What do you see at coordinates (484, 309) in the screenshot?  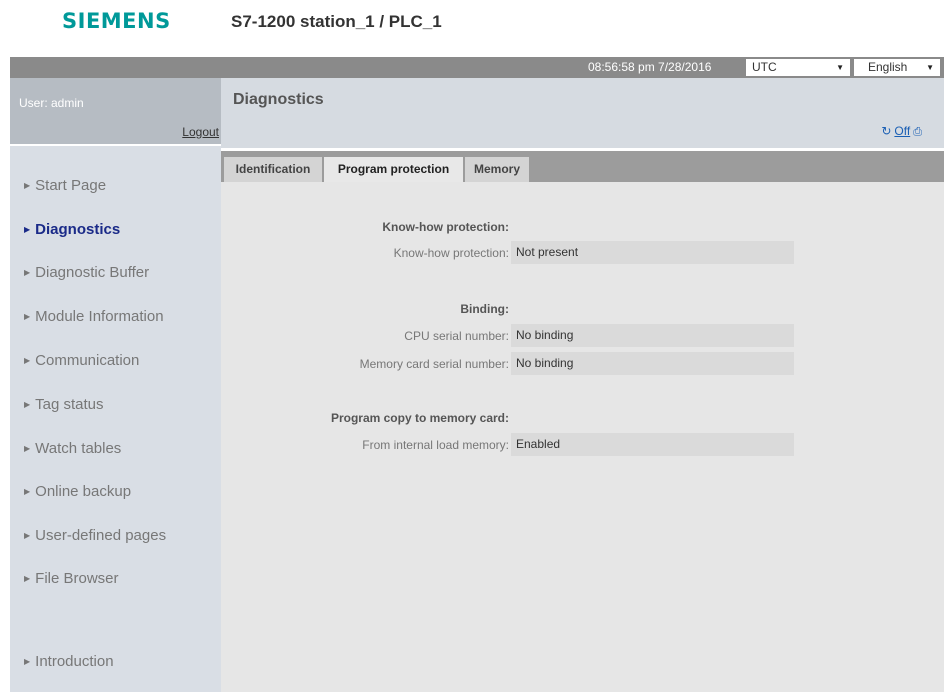 I see `binding-section-title: Binding:` at bounding box center [484, 309].